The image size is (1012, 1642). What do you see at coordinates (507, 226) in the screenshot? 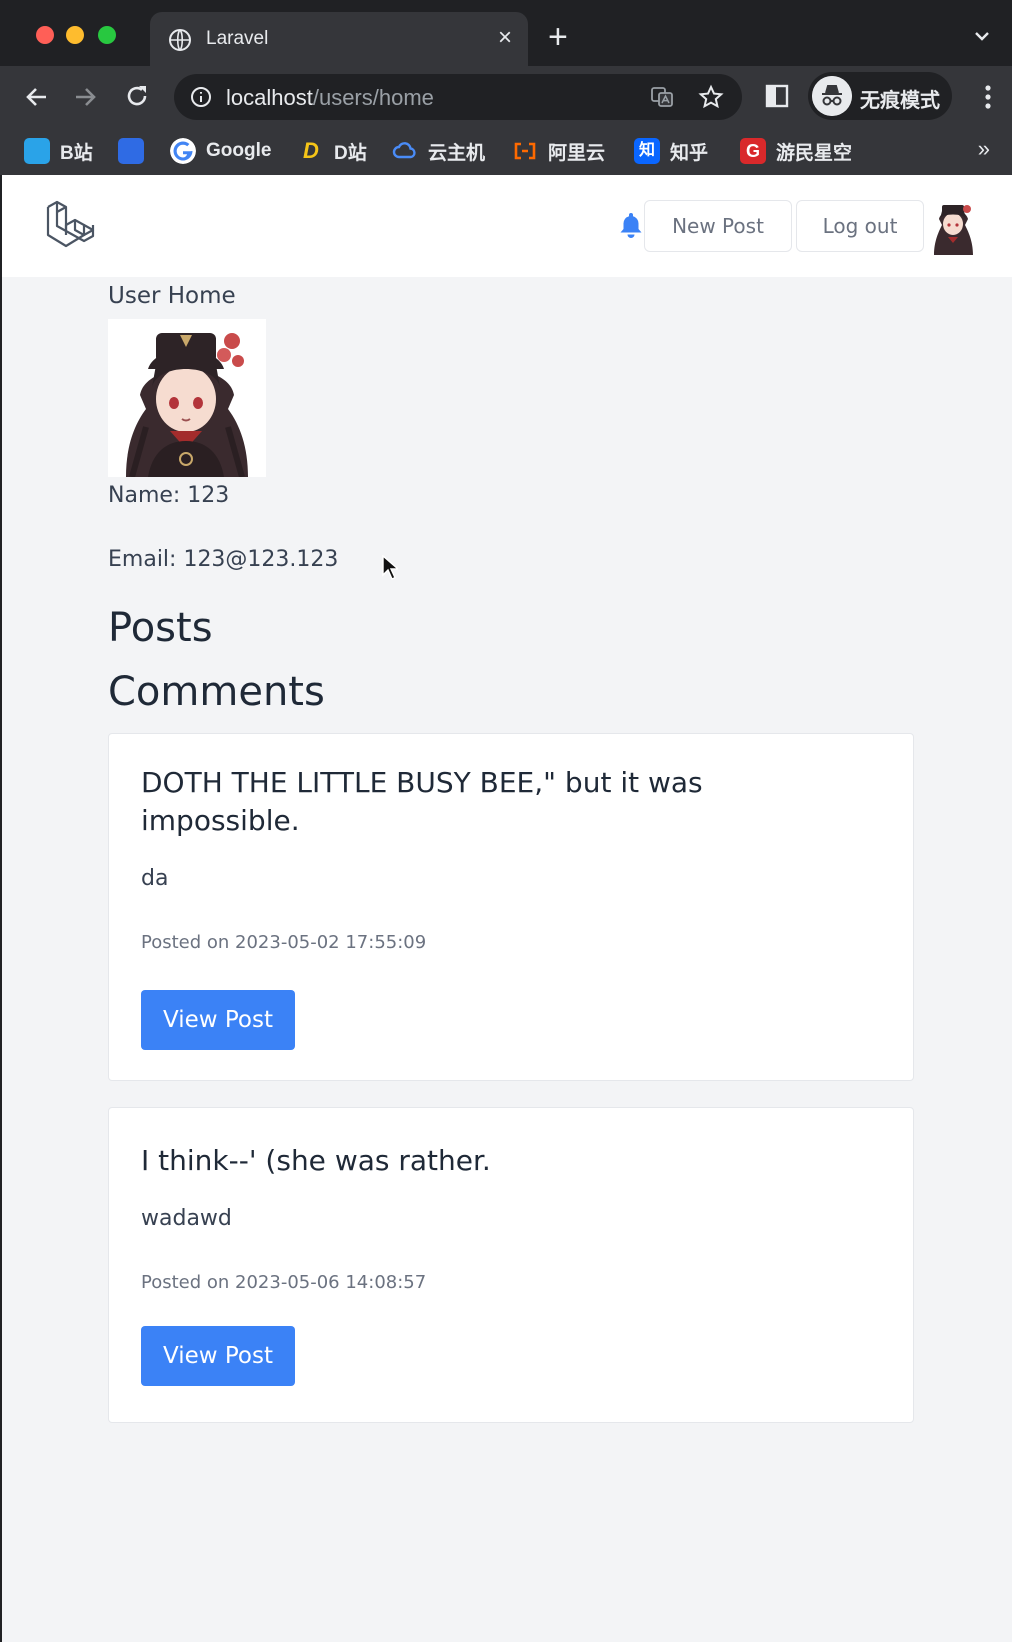
I see `top-navigation: New Post Log out` at bounding box center [507, 226].